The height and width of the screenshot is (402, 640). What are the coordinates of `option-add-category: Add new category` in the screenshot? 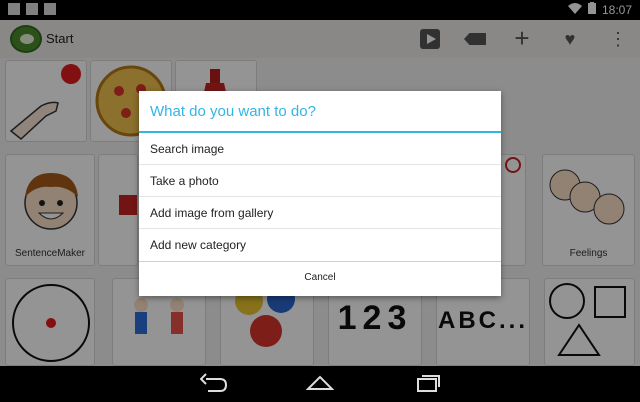 It's located at (320, 245).